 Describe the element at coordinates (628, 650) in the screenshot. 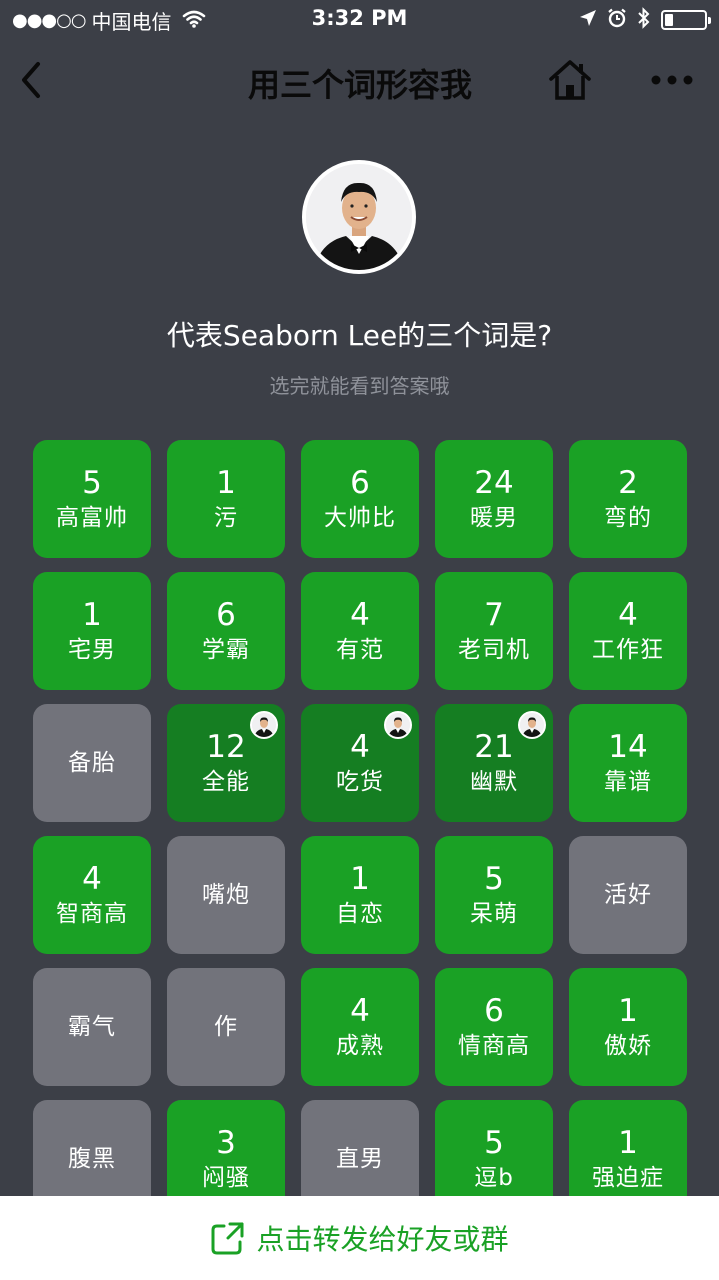

I see `word-label: 工作狂` at that location.